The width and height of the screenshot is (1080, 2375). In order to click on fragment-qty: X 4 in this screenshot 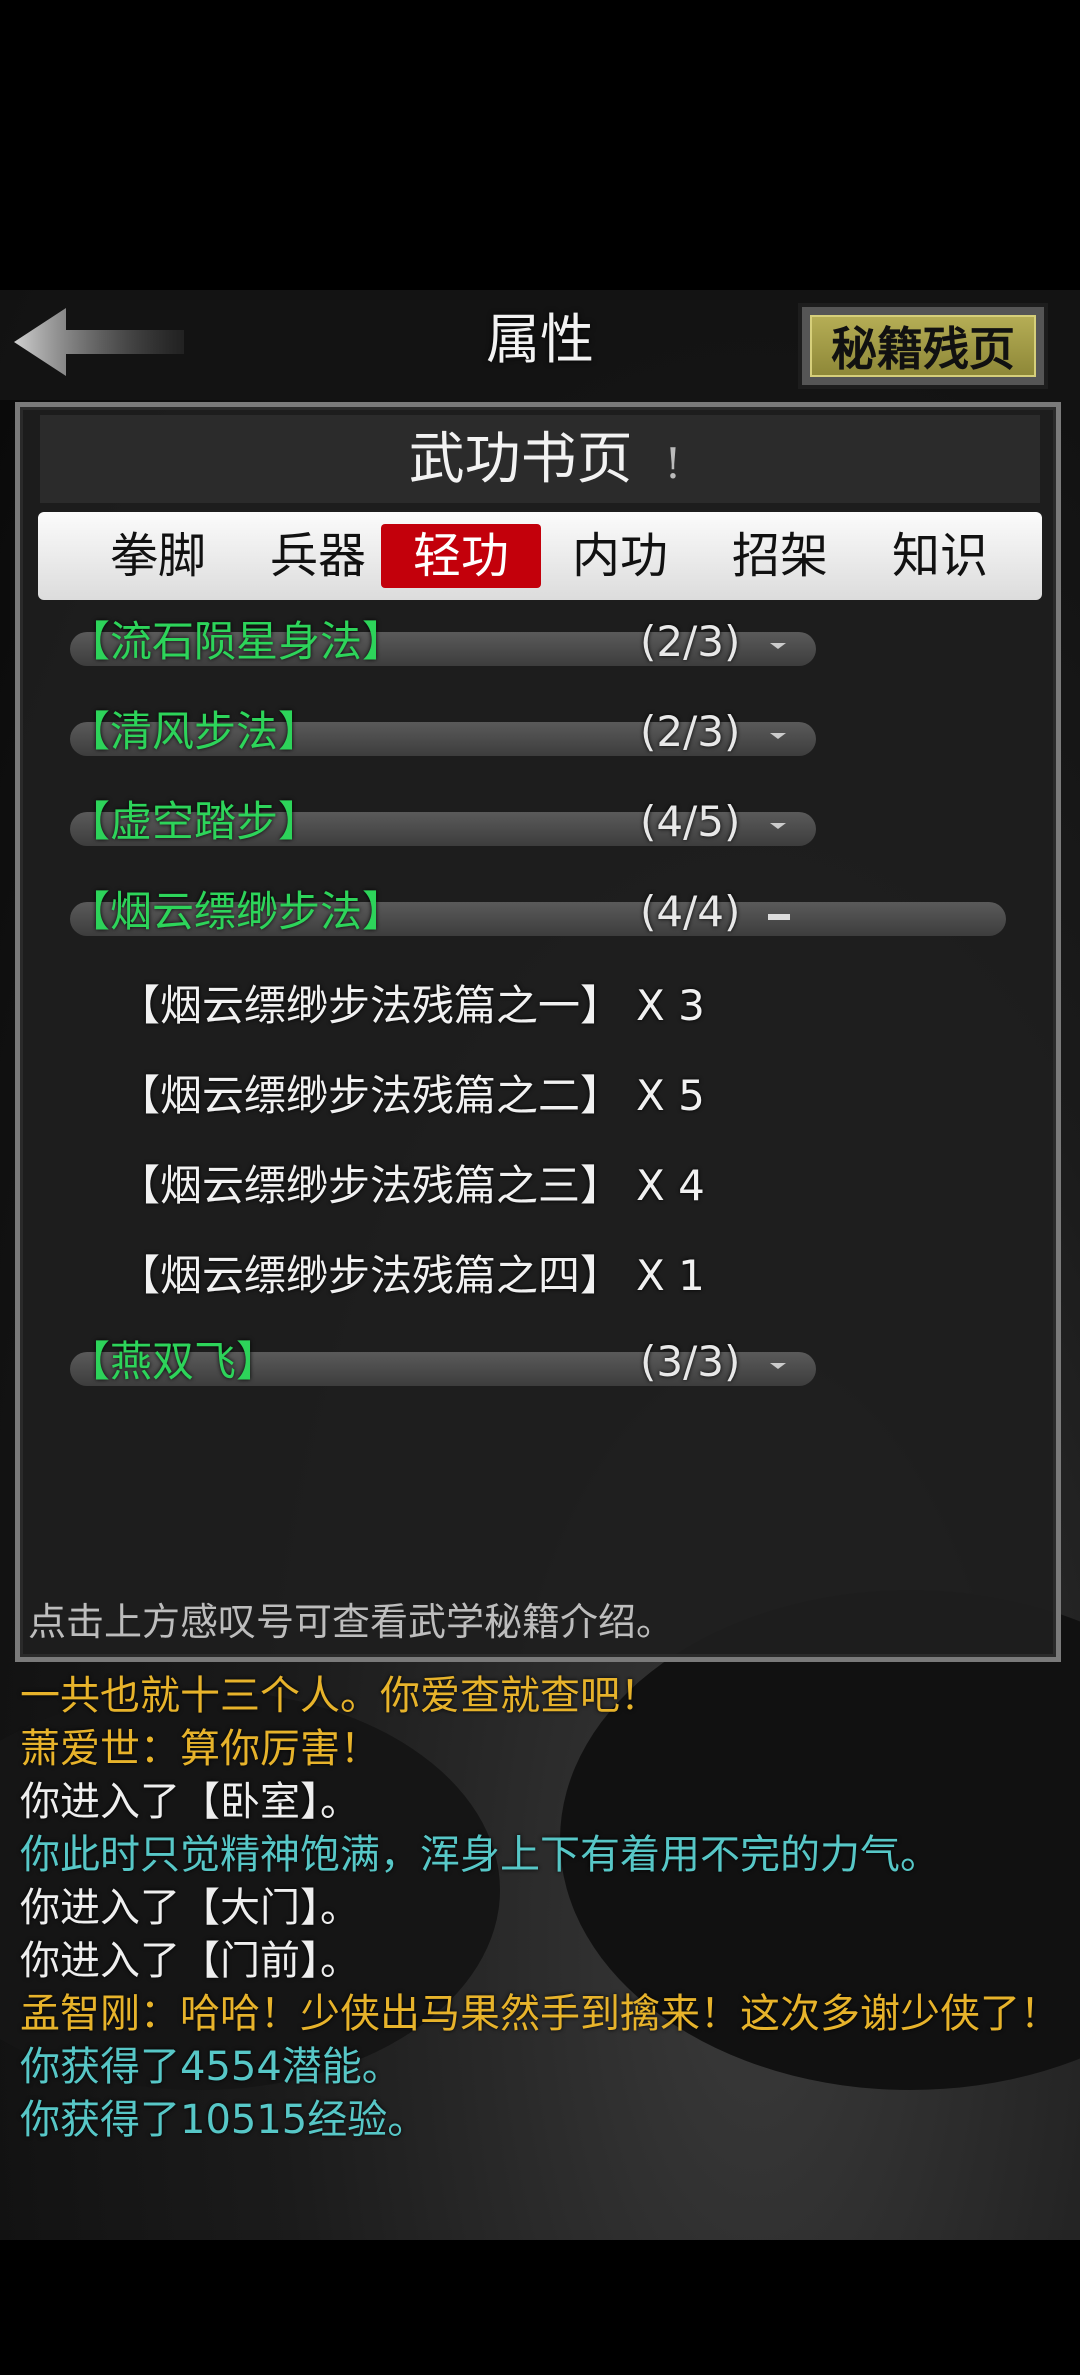, I will do `click(670, 1185)`.